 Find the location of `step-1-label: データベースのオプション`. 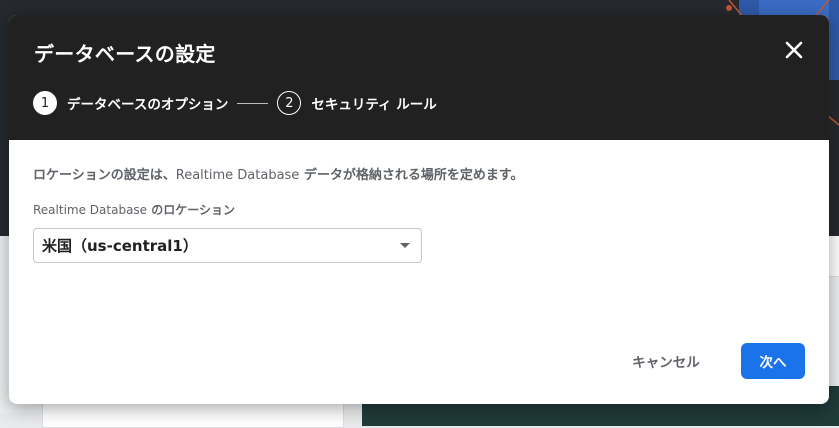

step-1-label: データベースのオプション is located at coordinates (148, 105).